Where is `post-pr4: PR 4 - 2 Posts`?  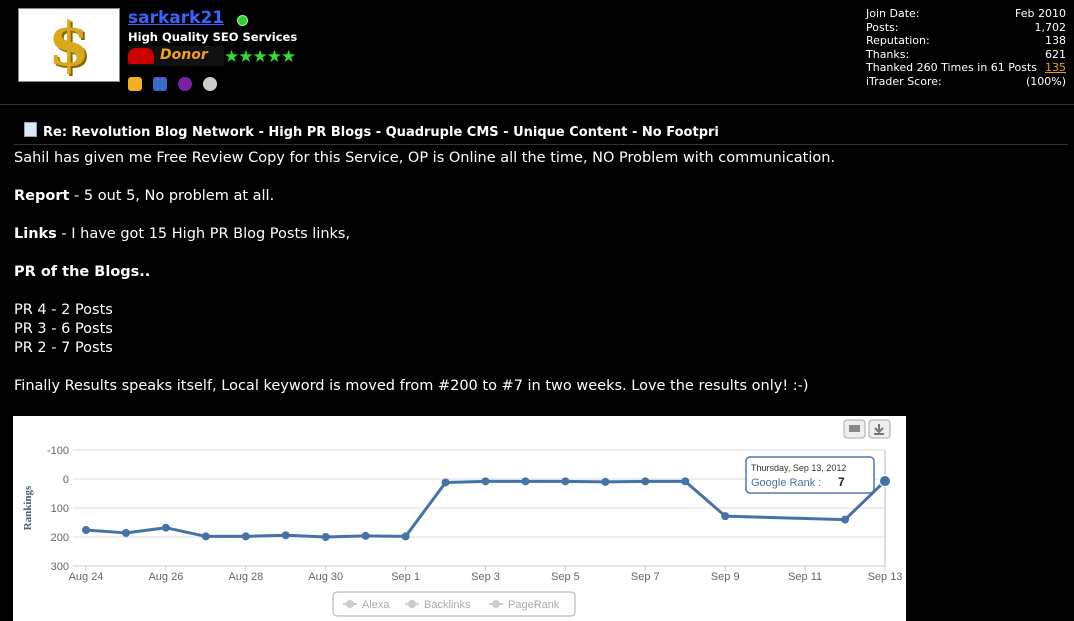 post-pr4: PR 4 - 2 Posts is located at coordinates (63, 310).